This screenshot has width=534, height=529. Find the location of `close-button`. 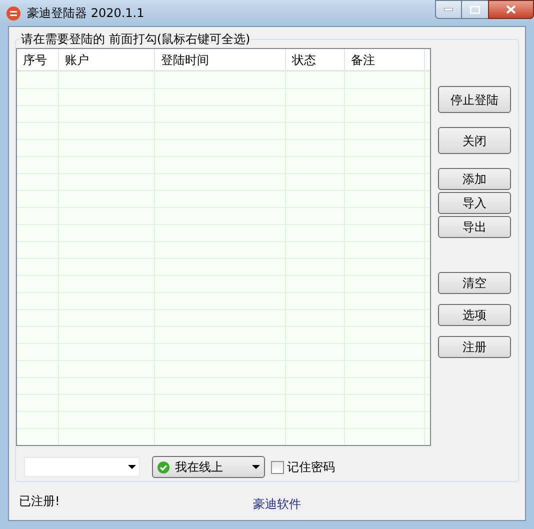

close-button is located at coordinates (511, 9).